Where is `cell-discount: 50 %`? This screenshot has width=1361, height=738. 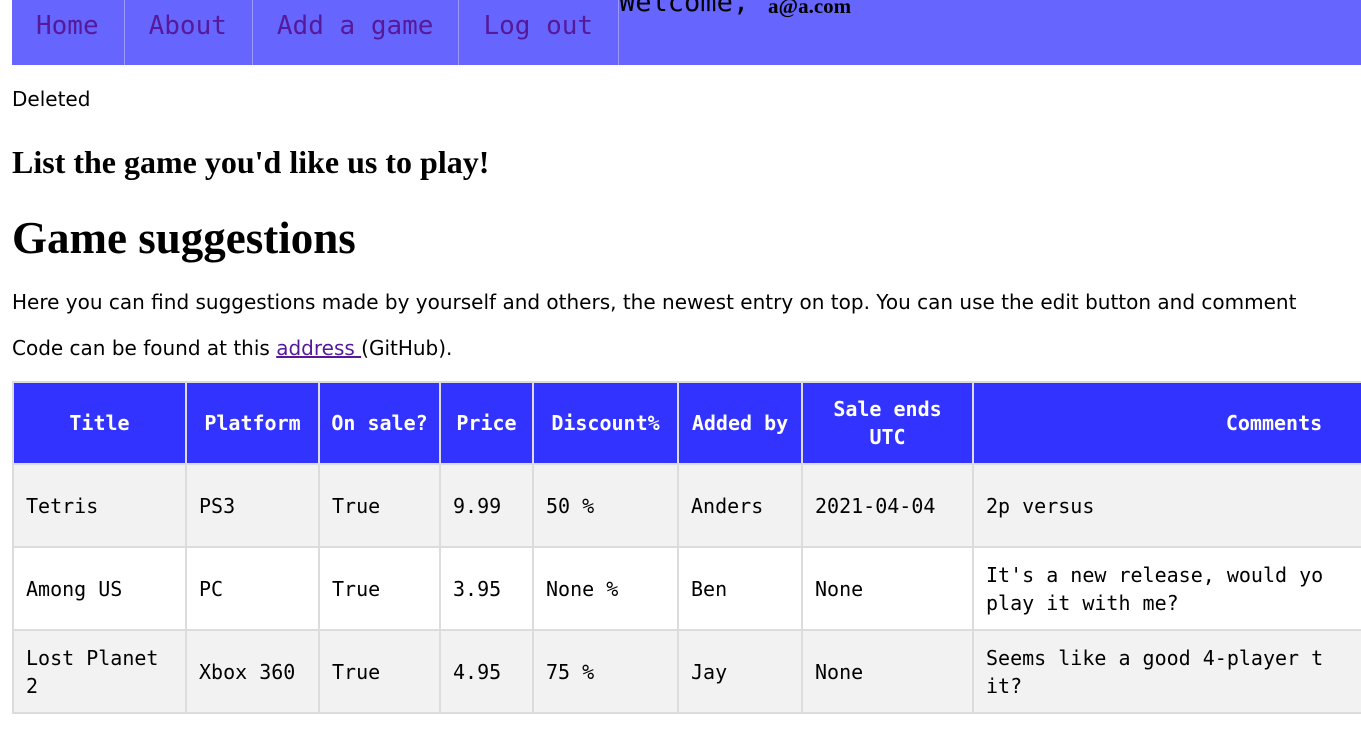
cell-discount: 50 % is located at coordinates (605, 505).